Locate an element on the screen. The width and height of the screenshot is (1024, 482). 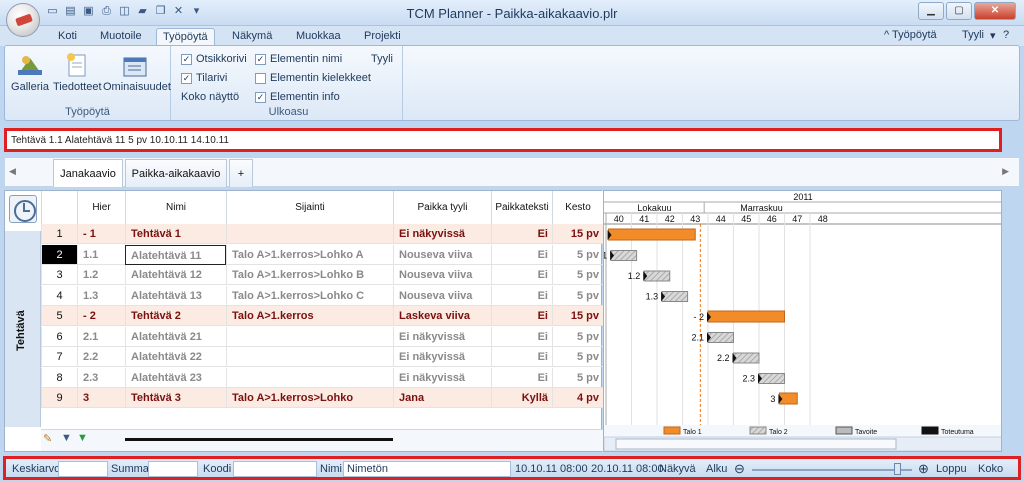
header-row-checkbox: ✓ Otsikkorivi is located at coordinates (214, 59).